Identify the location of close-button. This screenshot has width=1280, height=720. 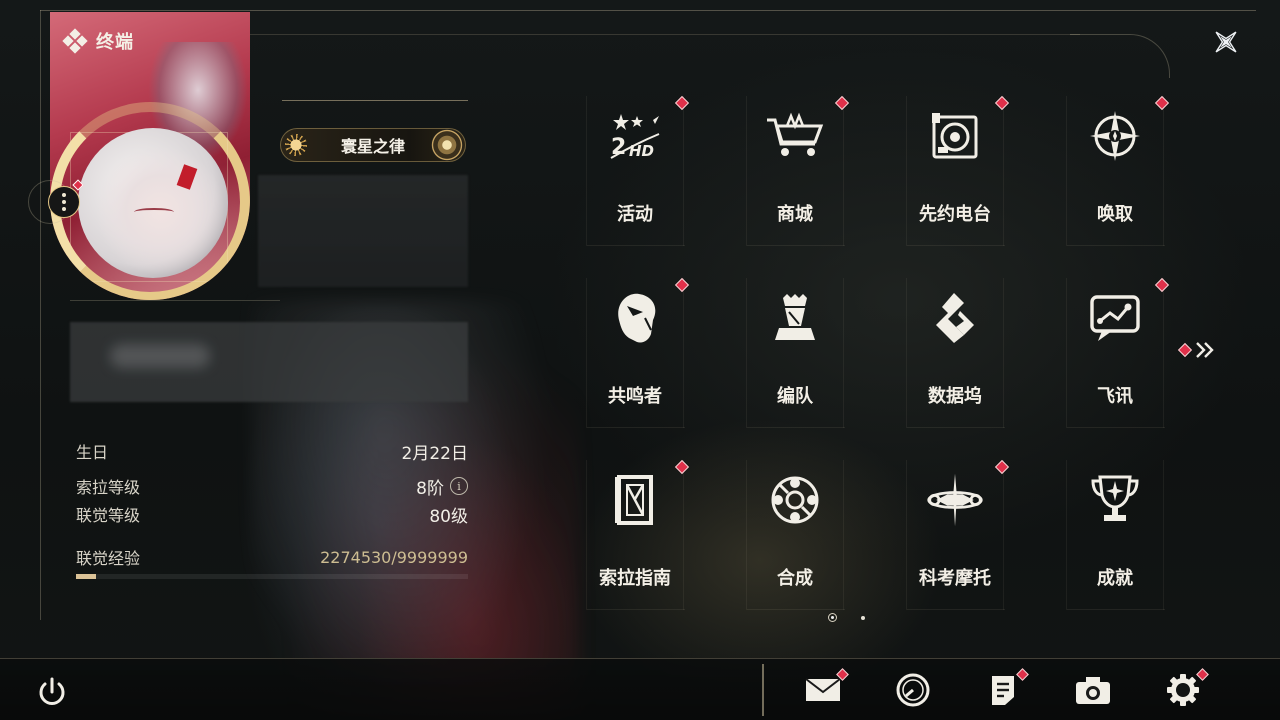
(1226, 42).